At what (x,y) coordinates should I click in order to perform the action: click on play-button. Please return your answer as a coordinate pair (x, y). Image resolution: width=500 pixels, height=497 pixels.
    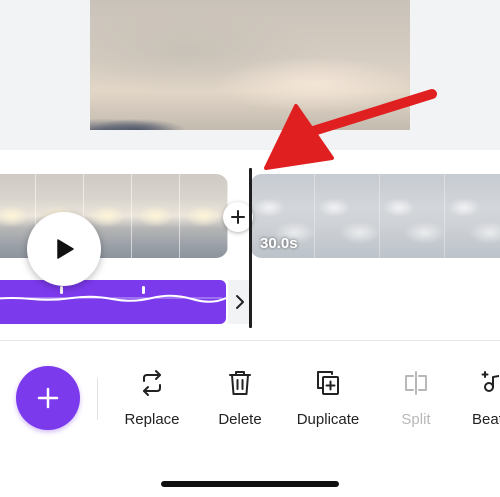
    Looking at the image, I should click on (64, 249).